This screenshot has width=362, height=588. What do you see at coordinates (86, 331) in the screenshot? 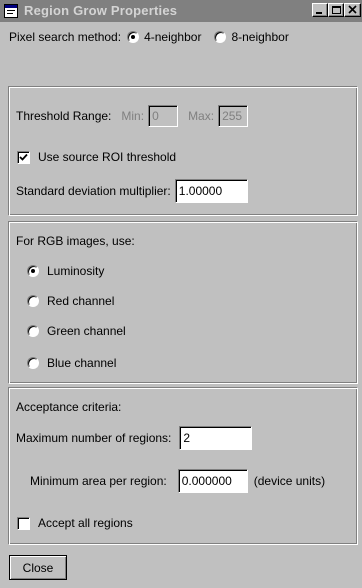
I see `radio-green-channel-label: Green channel` at bounding box center [86, 331].